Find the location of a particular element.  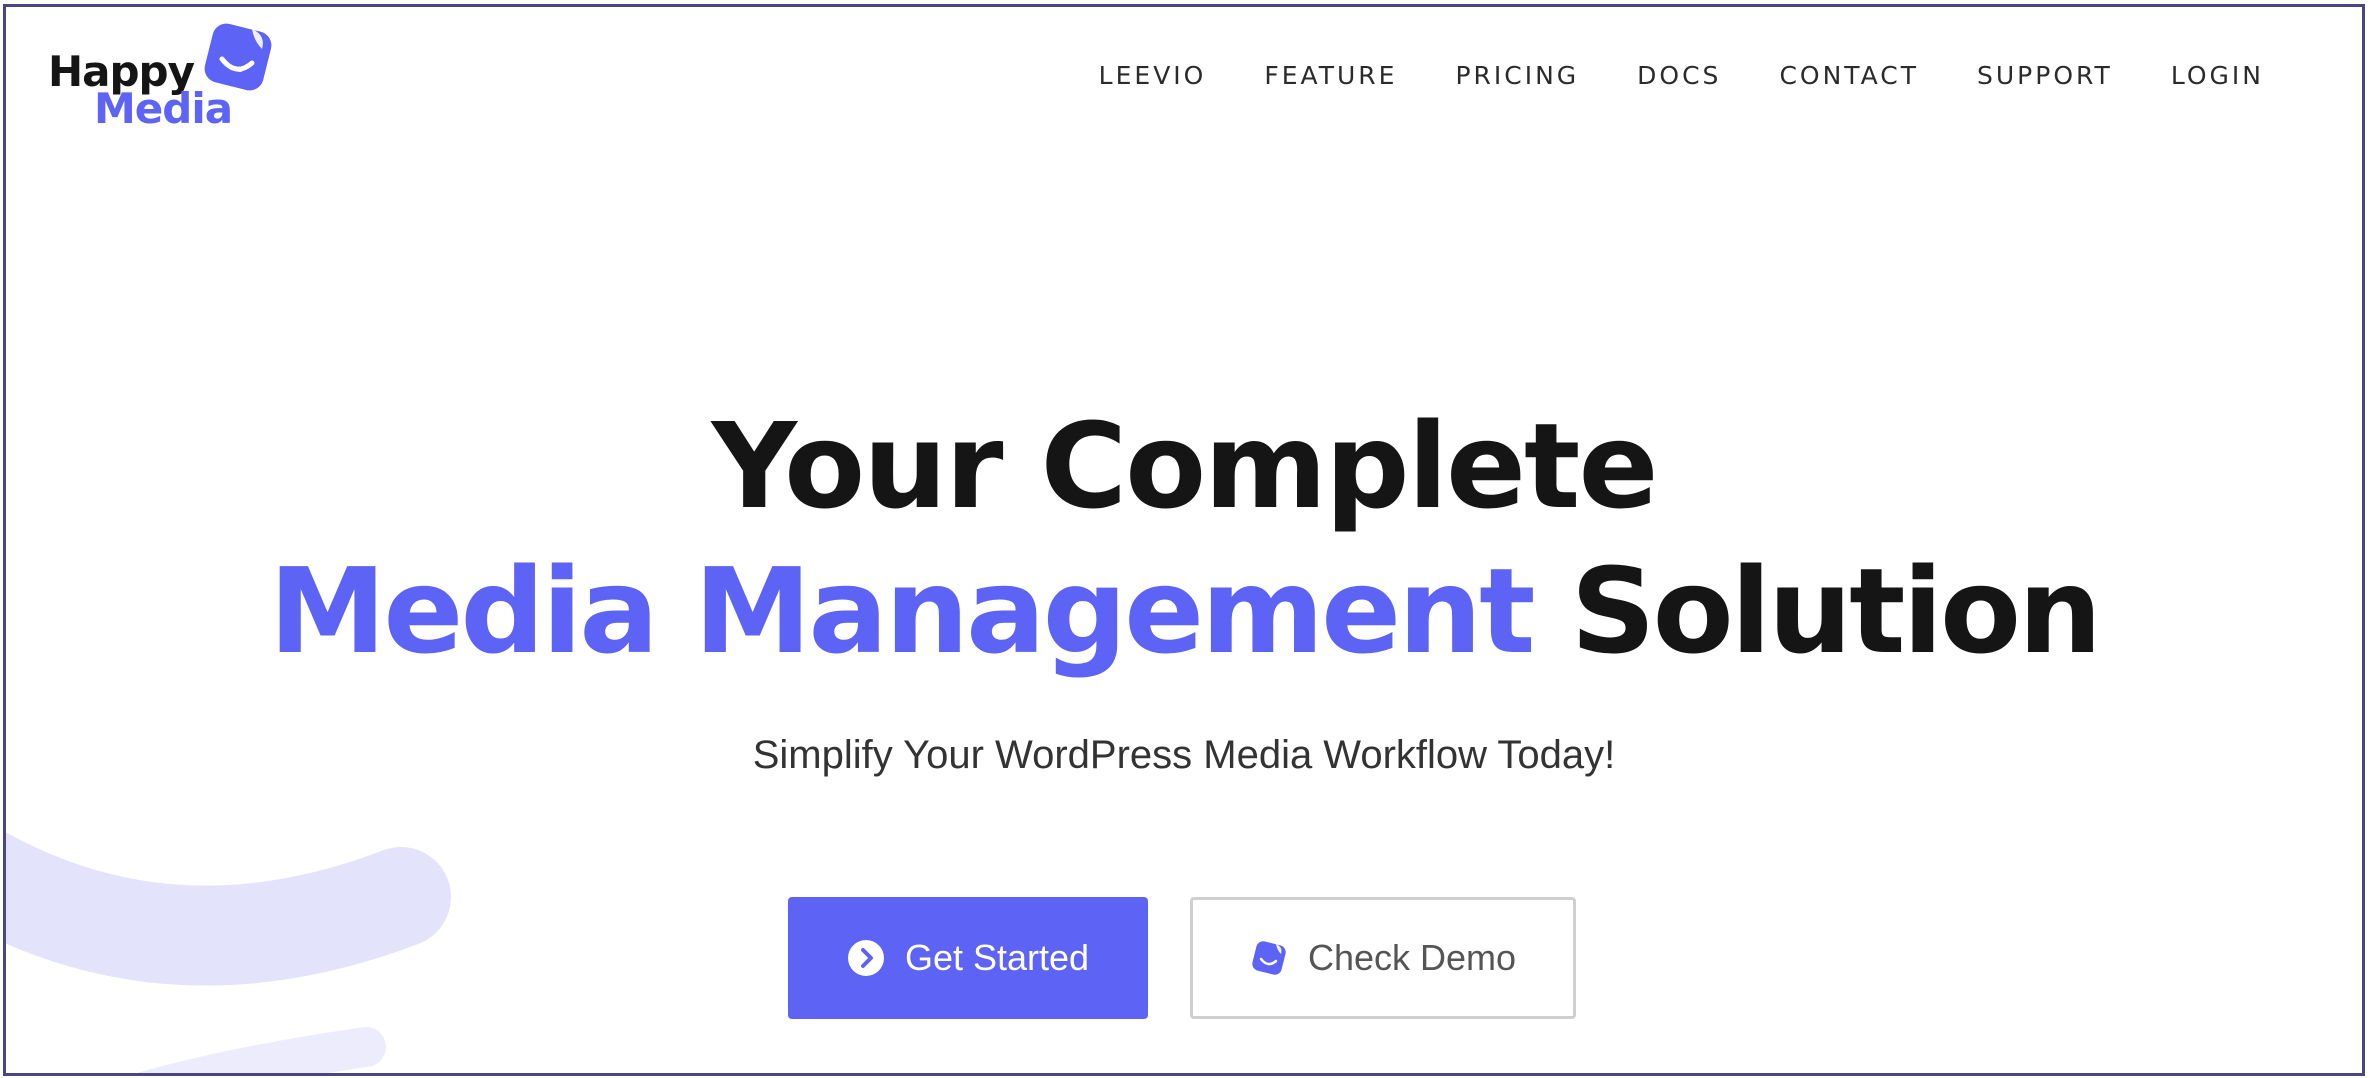

decorative-swoosh is located at coordinates (228, 952).